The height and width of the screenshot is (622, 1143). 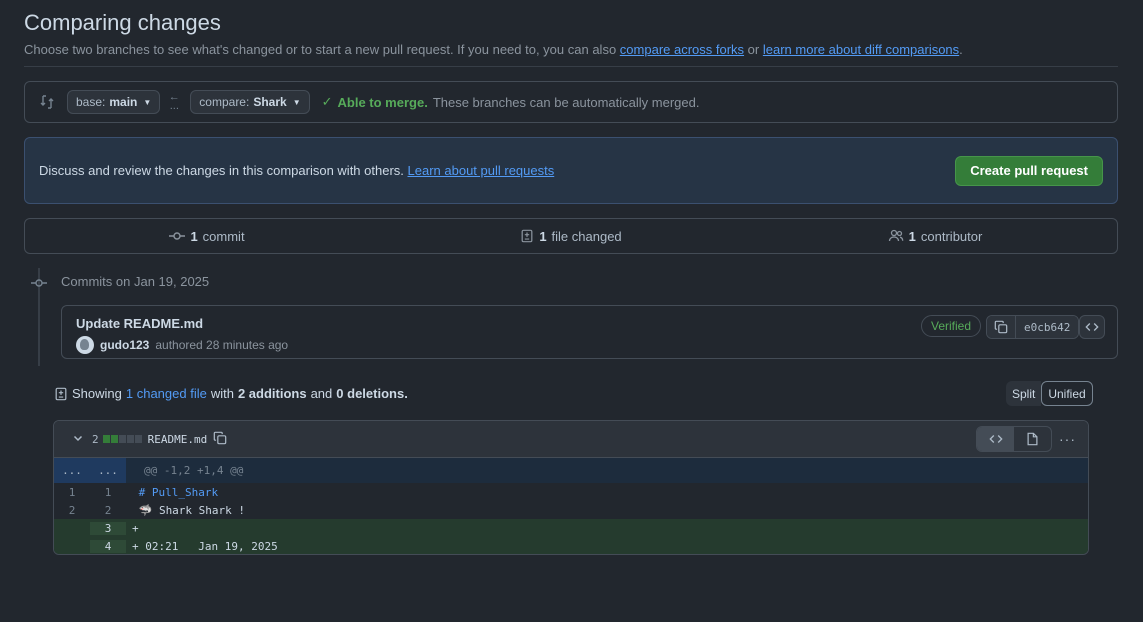 What do you see at coordinates (1032, 439) in the screenshot?
I see `file-icon` at bounding box center [1032, 439].